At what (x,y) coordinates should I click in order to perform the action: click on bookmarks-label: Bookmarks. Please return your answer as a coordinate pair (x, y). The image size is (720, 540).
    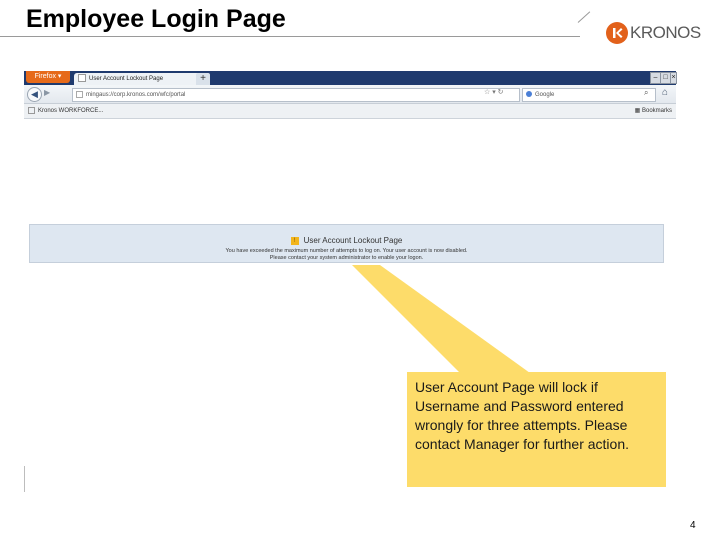
    Looking at the image, I should click on (656, 111).